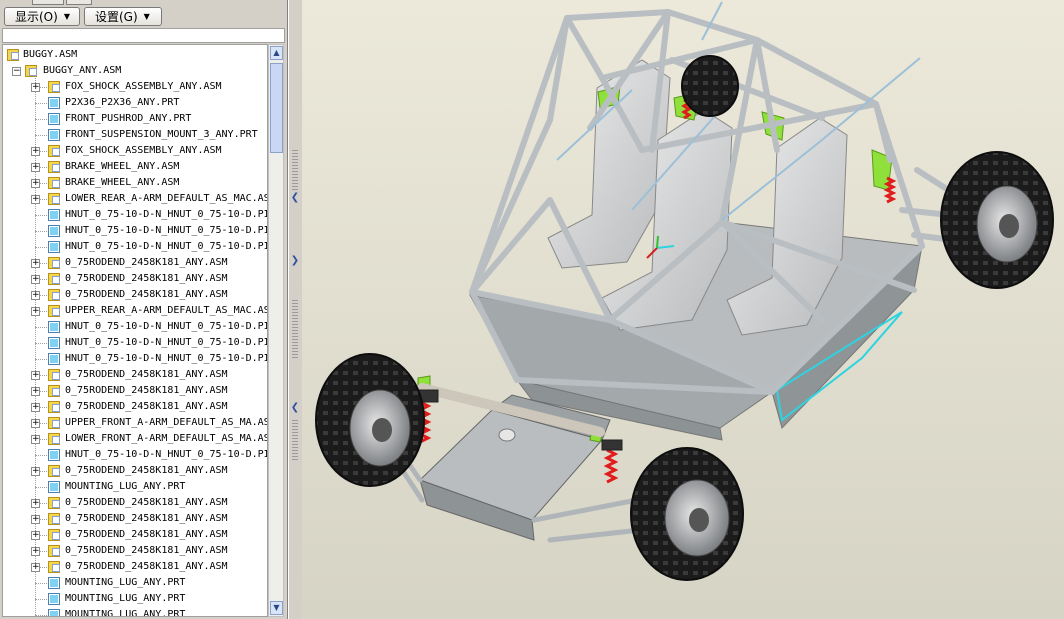 The image size is (1064, 619). Describe the element at coordinates (135, 71) in the screenshot. I see `tree-row-subassembly: − BUGGY_ANY.ASM` at that location.